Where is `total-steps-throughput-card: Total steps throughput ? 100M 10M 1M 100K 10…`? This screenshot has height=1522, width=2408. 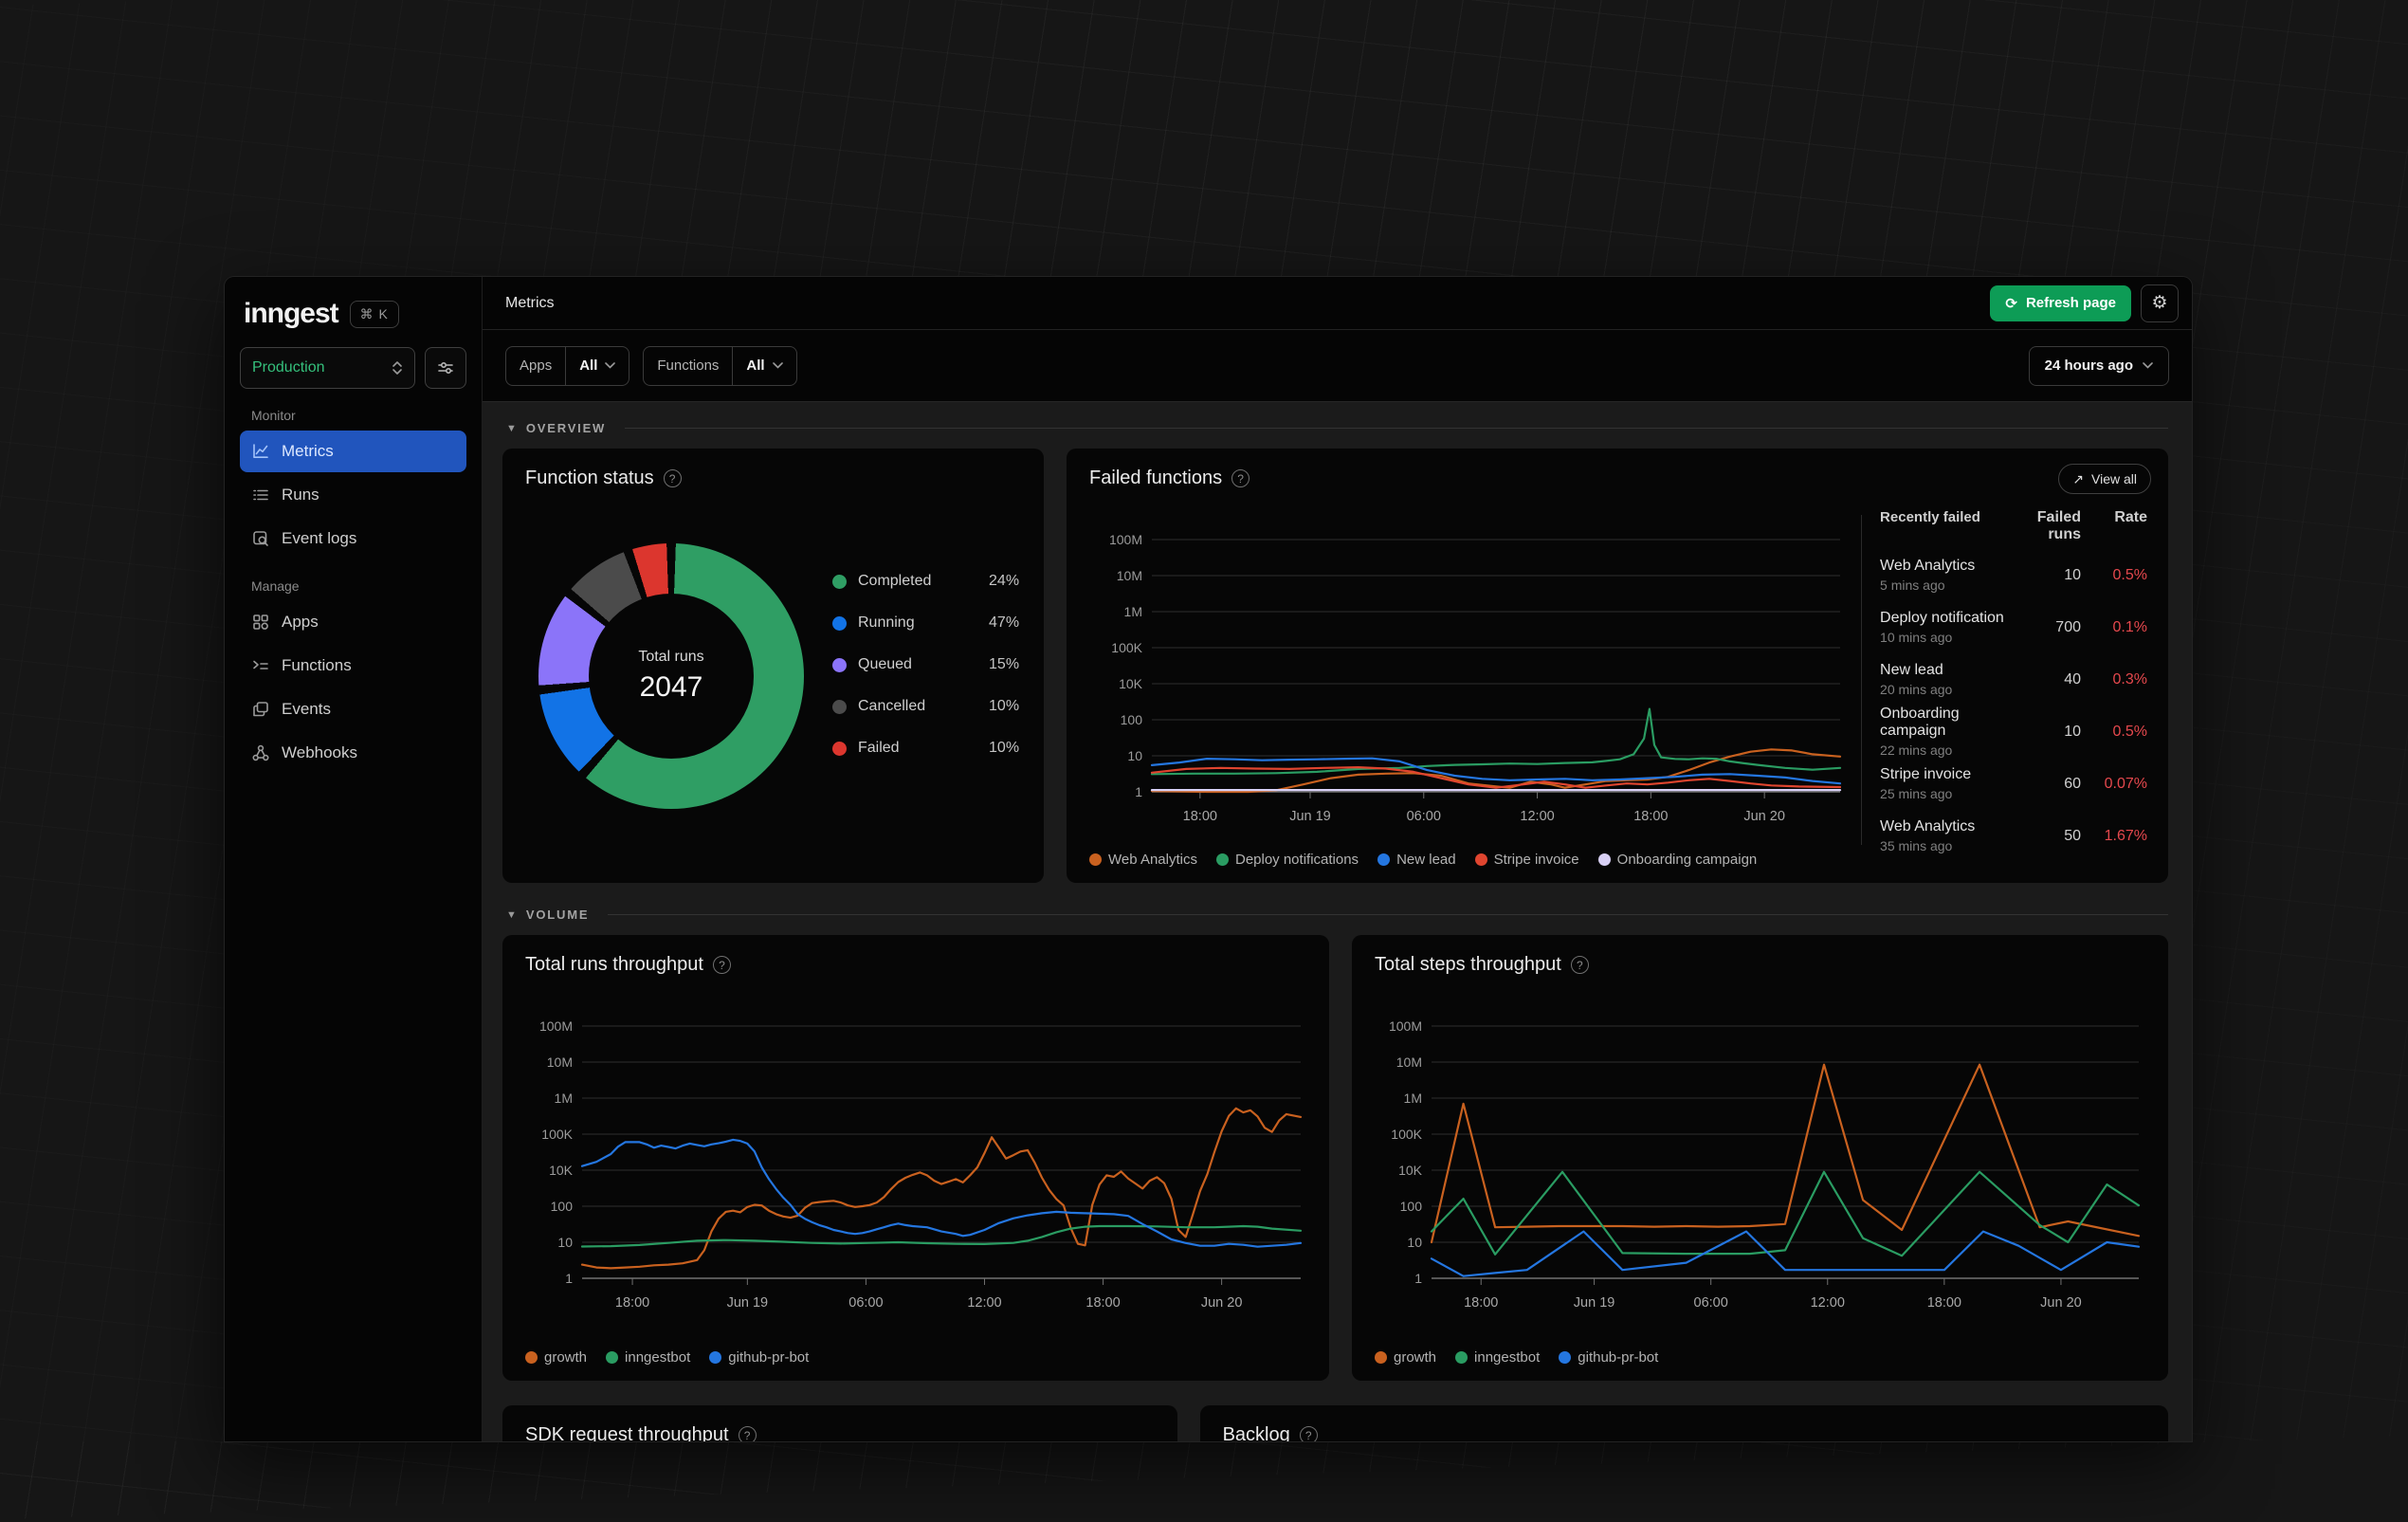 total-steps-throughput-card: Total steps throughput ? 100M 10M 1M 100K 10… is located at coordinates (1760, 1158).